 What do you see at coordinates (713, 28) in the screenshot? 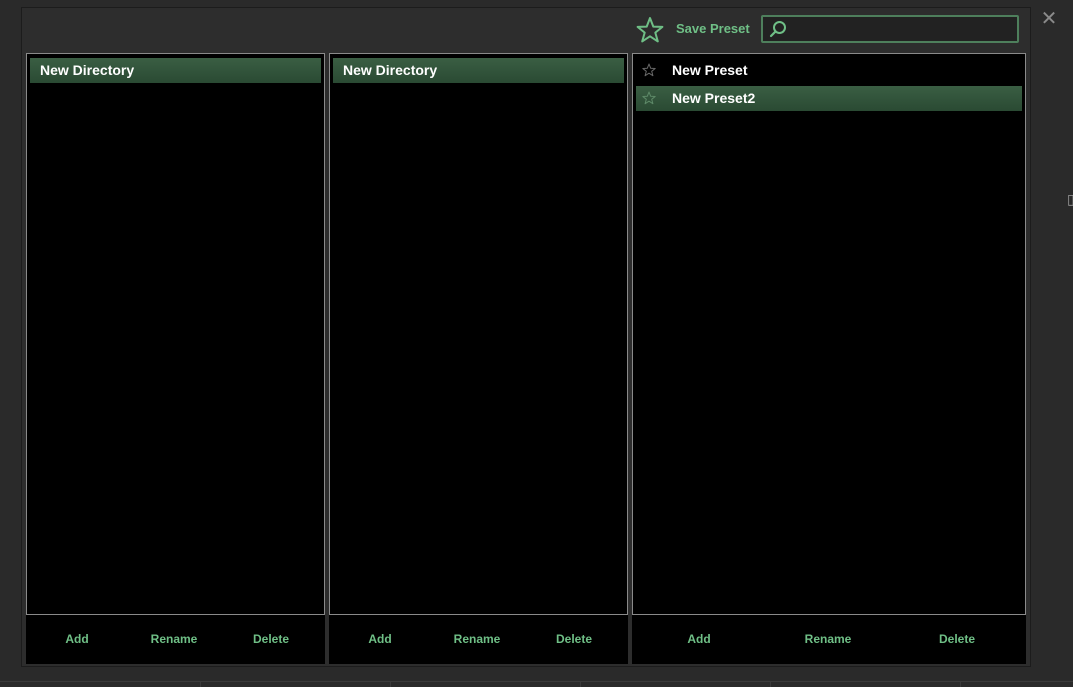
I see `save-preset-button: Save Preset` at bounding box center [713, 28].